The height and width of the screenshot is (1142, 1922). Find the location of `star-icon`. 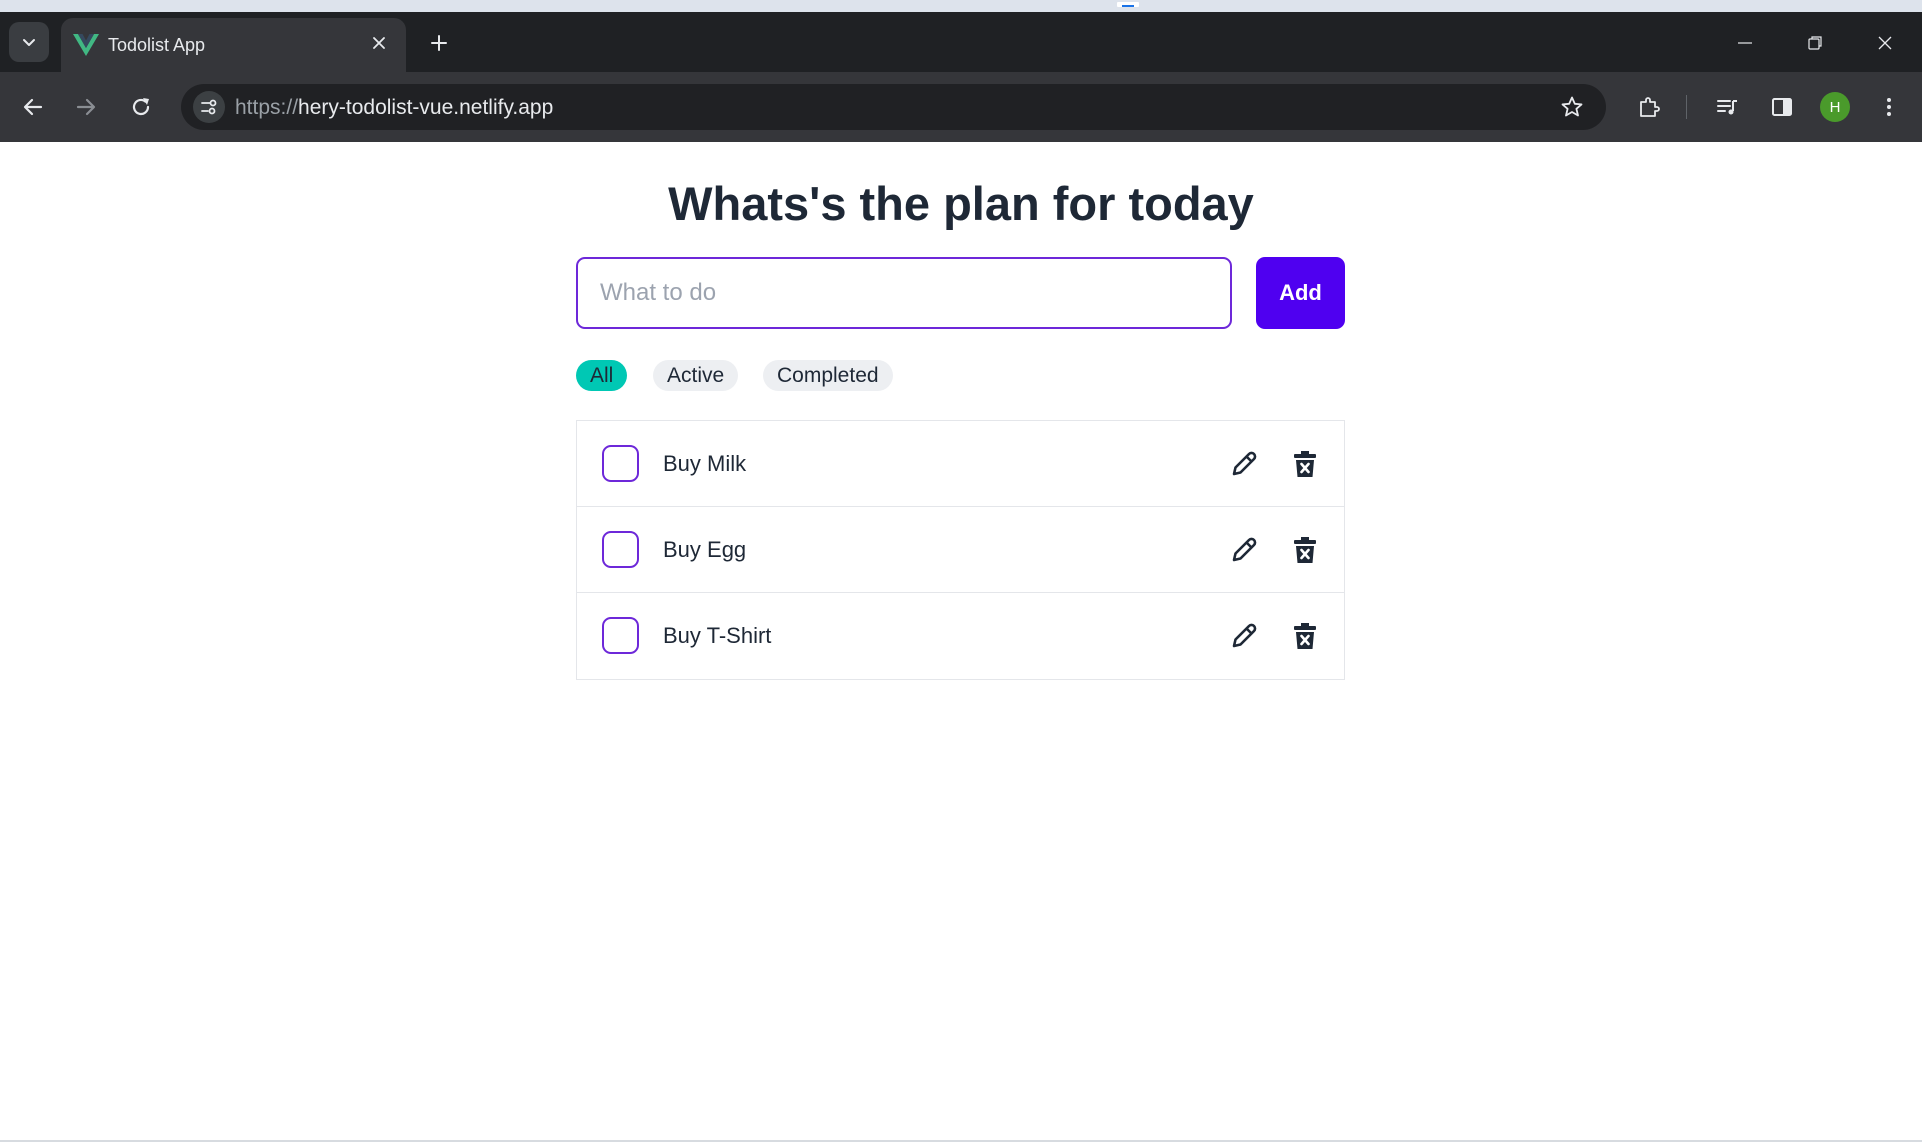

star-icon is located at coordinates (1572, 106).